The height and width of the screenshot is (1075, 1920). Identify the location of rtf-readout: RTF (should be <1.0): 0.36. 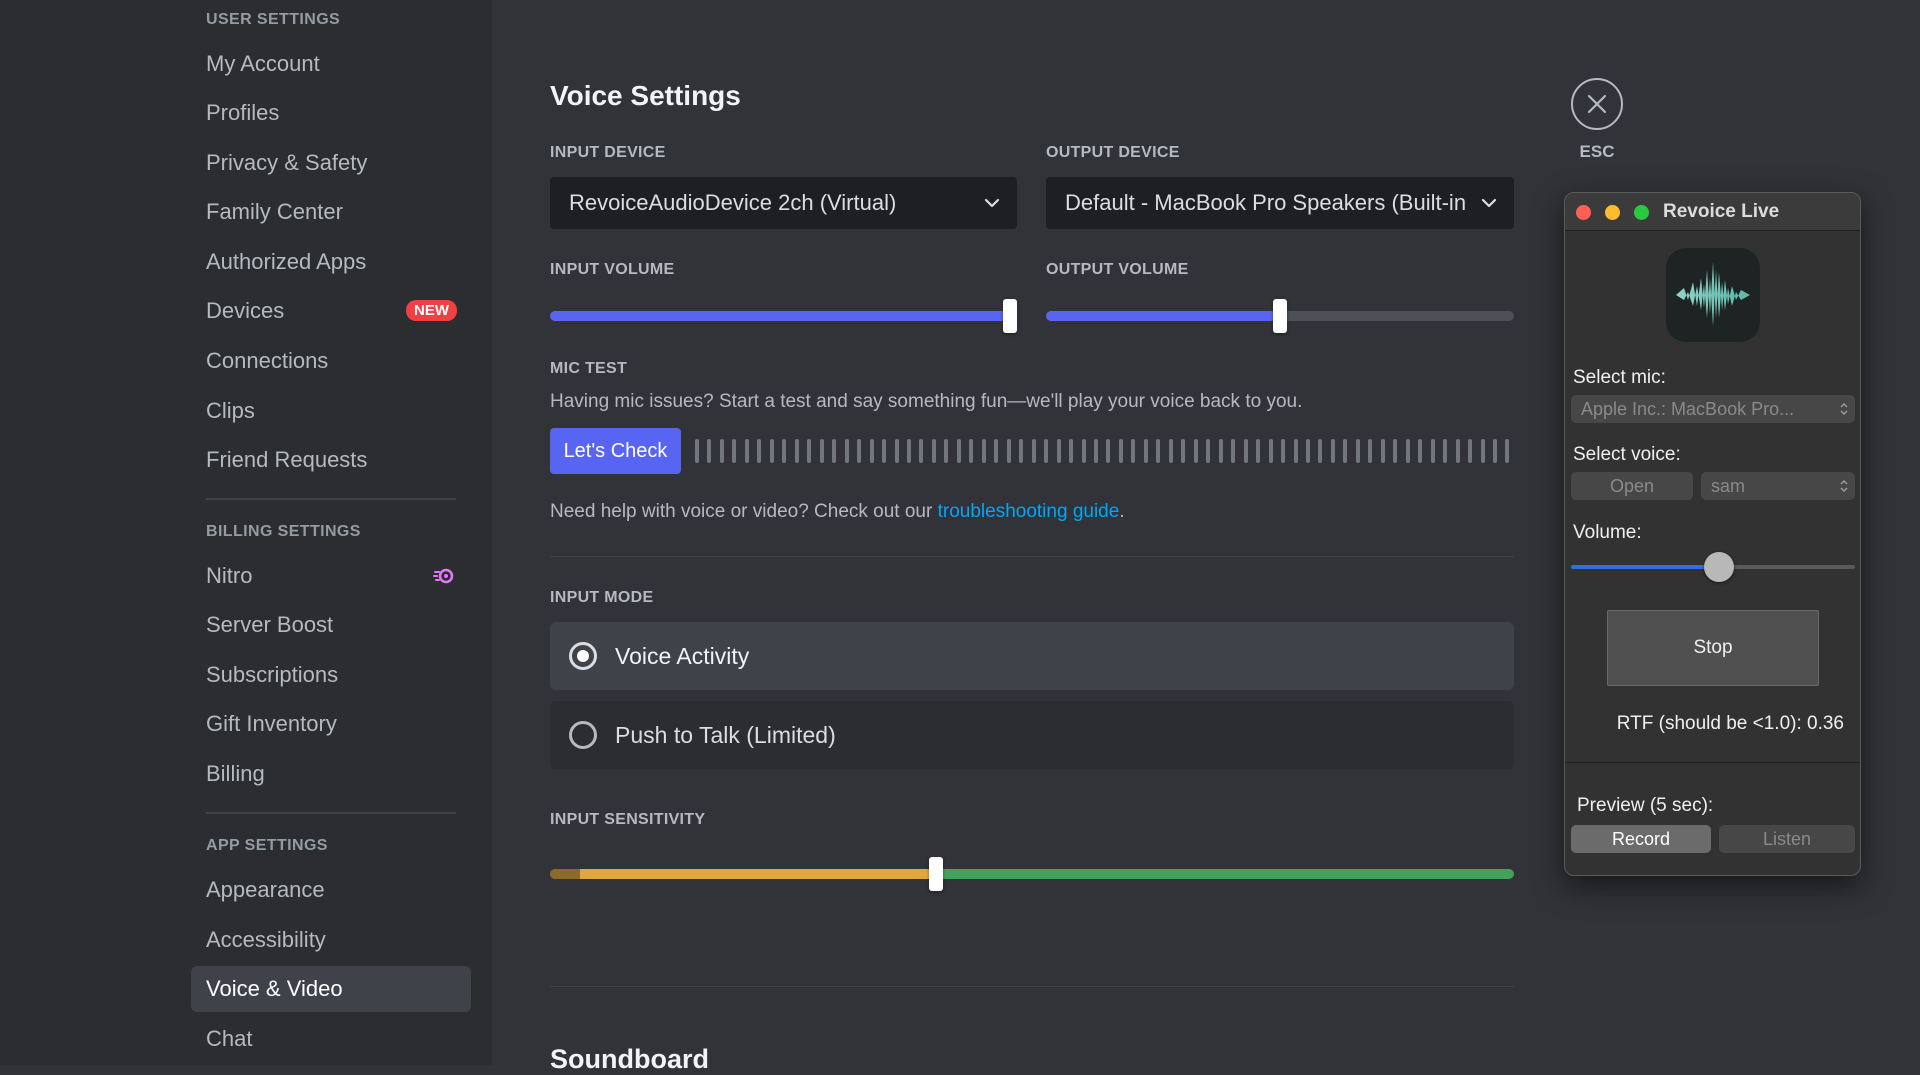
(1730, 723).